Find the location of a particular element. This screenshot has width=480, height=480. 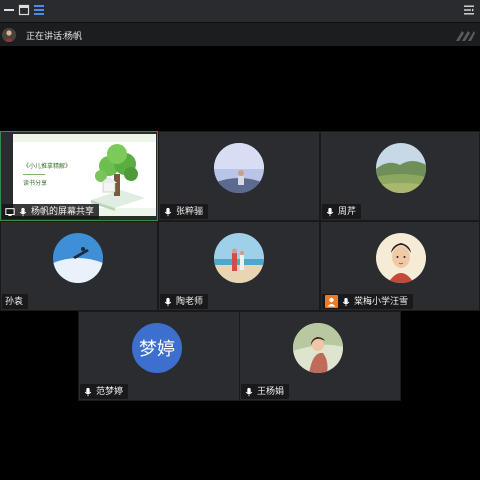

participant-nameplate: 周芹 is located at coordinates (342, 211).